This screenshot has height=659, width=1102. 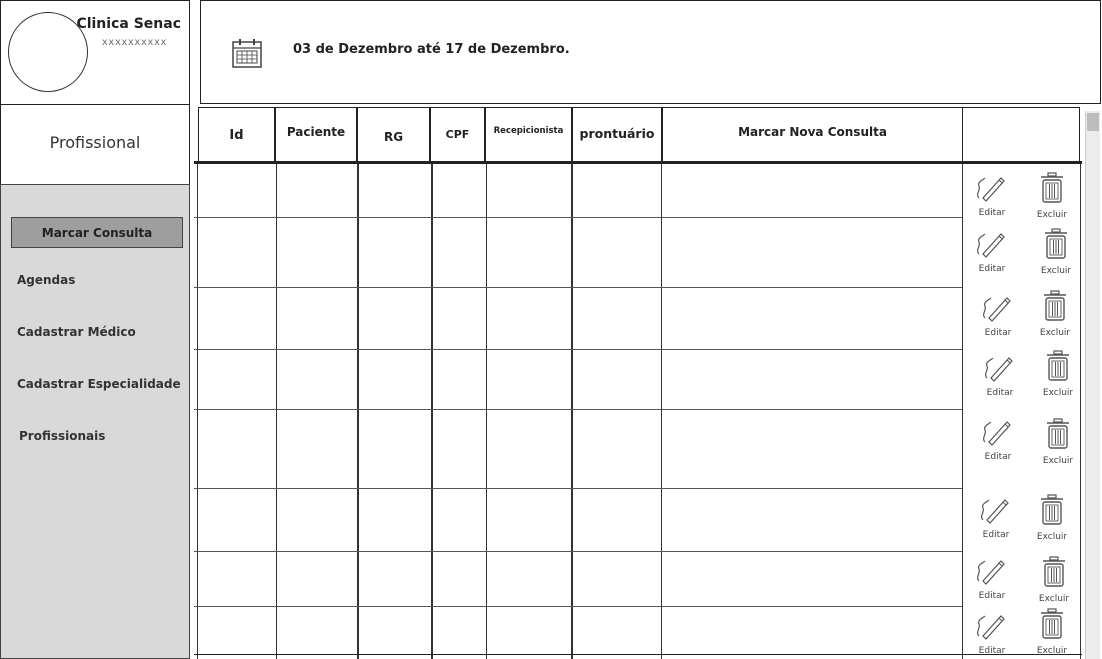 What do you see at coordinates (95, 142) in the screenshot?
I see `profile-title: Profissional` at bounding box center [95, 142].